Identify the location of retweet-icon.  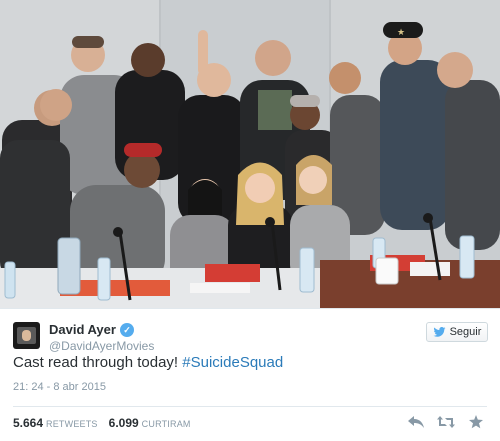
(446, 422).